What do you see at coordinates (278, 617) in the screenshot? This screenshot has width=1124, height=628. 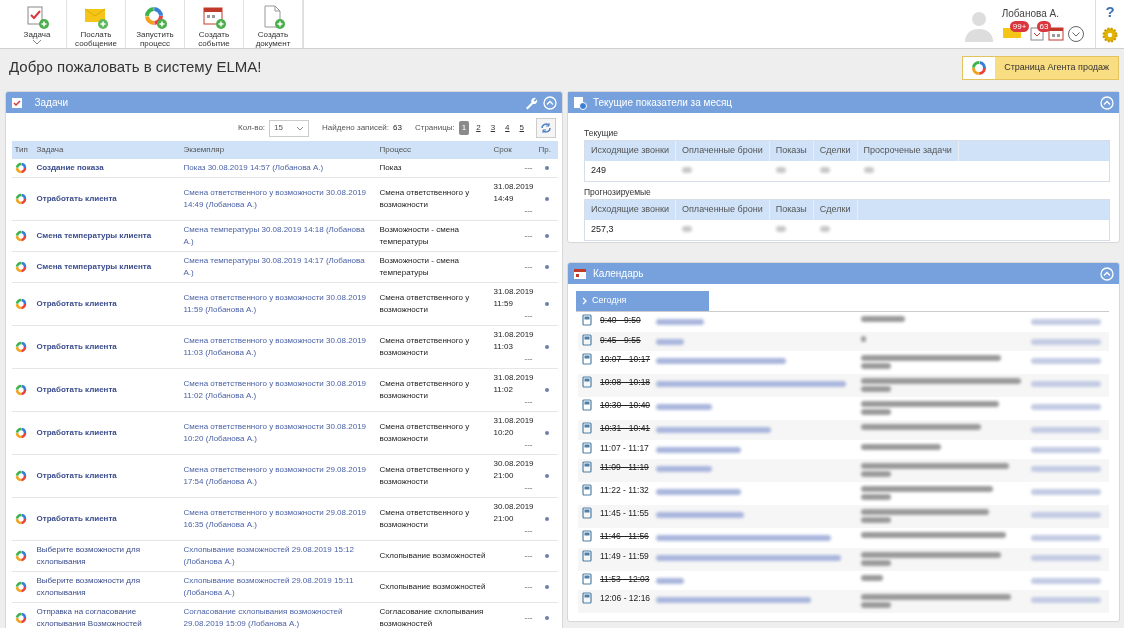 I see `instance-link: Согласование схлопывания возможностей 29.08.2019 15:09 (Лобанова А.)` at bounding box center [278, 617].